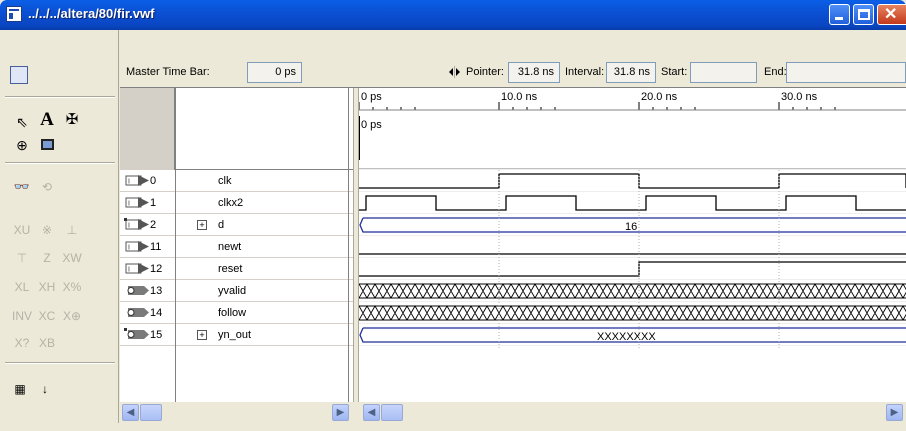 The height and width of the screenshot is (431, 906). What do you see at coordinates (47, 145) in the screenshot?
I see `full-screen-icon` at bounding box center [47, 145].